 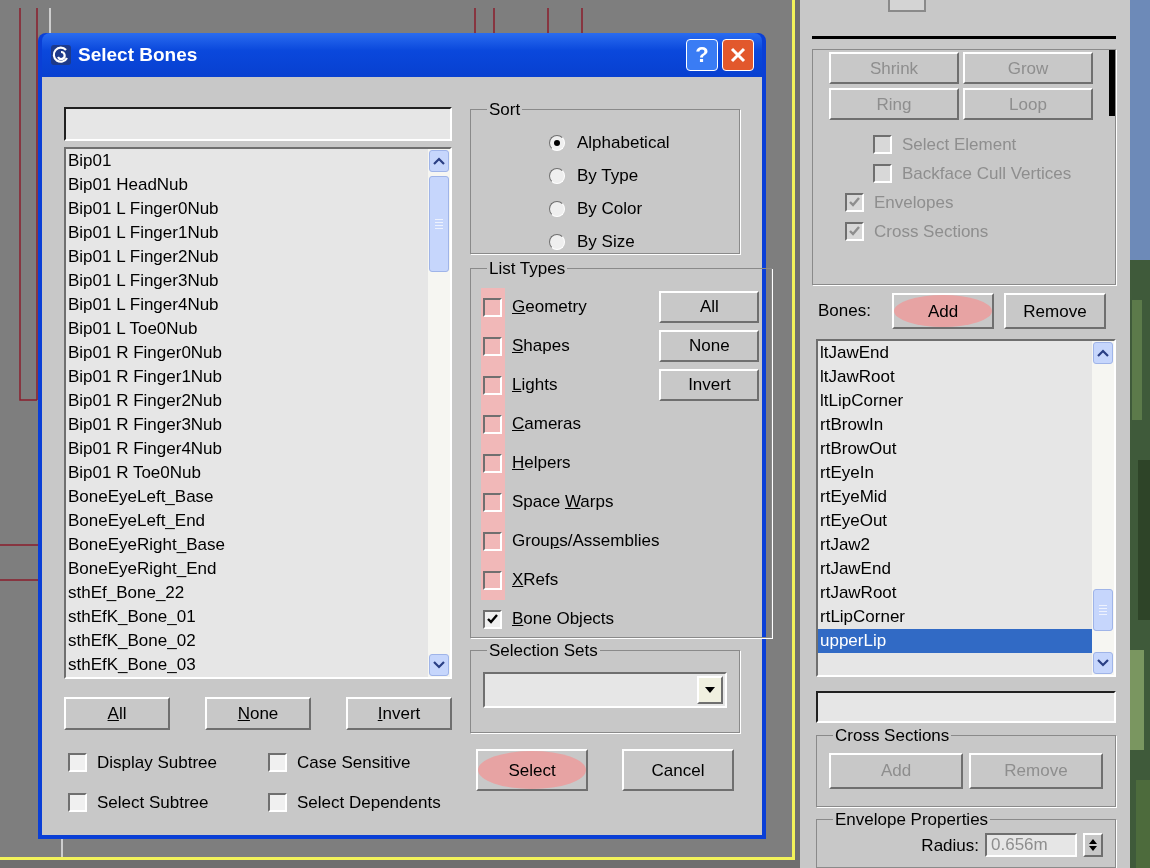 I want to click on selection-set-dropdown, so click(x=605, y=689).